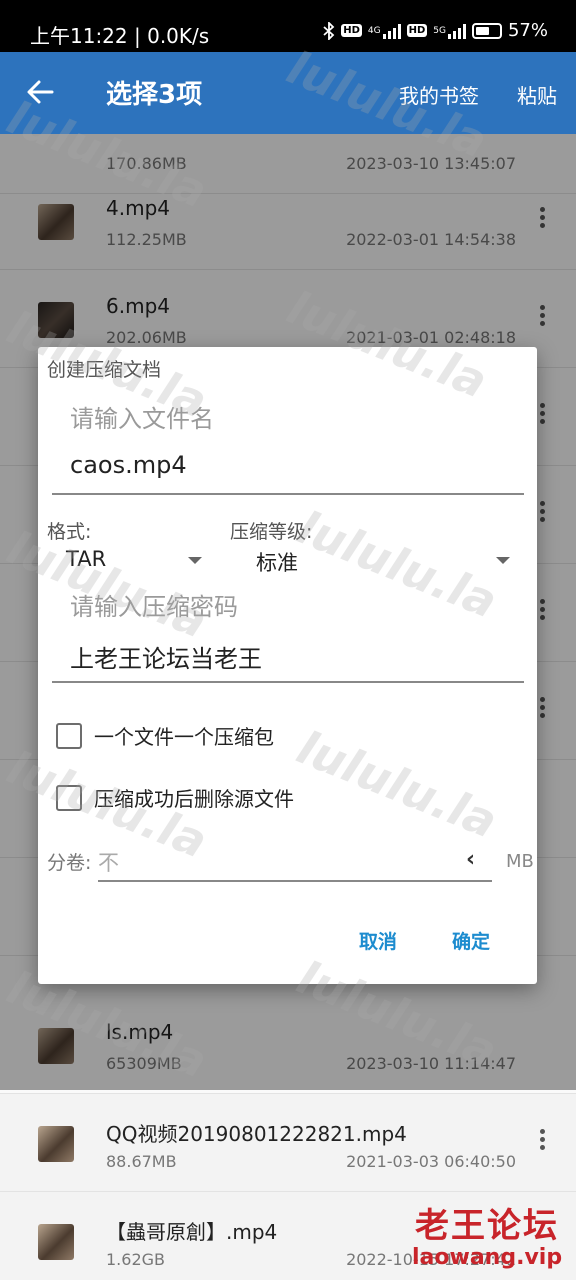 This screenshot has height=1280, width=576. Describe the element at coordinates (417, 30) in the screenshot. I see `hd-badge-2: HD` at that location.